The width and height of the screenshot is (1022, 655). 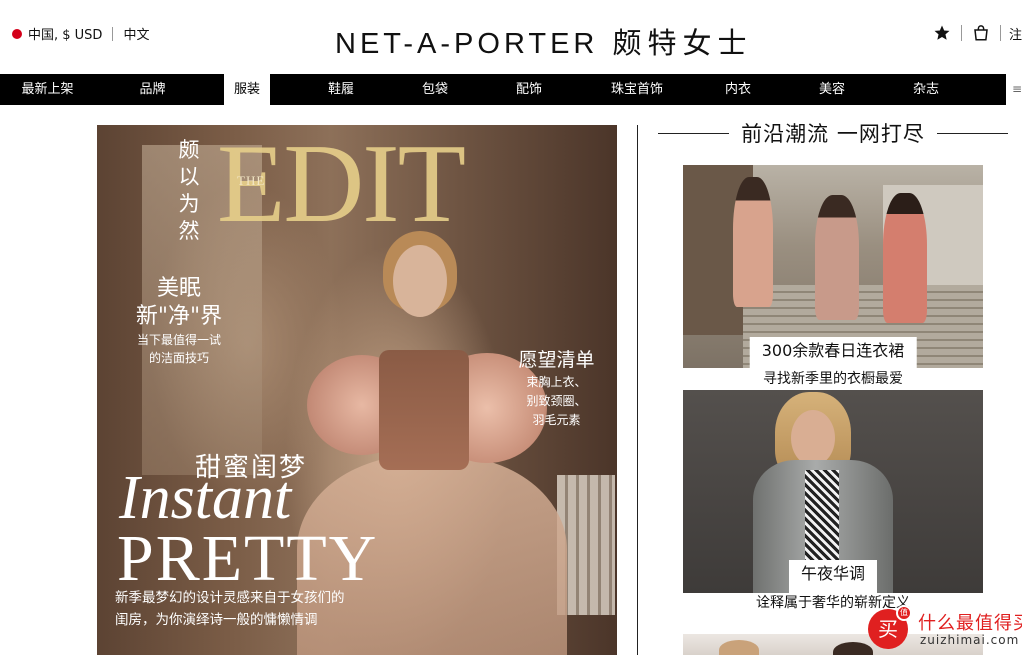 I want to click on watermark-logo: 买 值 什么最值得买 zuizhimai.com, so click(x=945, y=628).